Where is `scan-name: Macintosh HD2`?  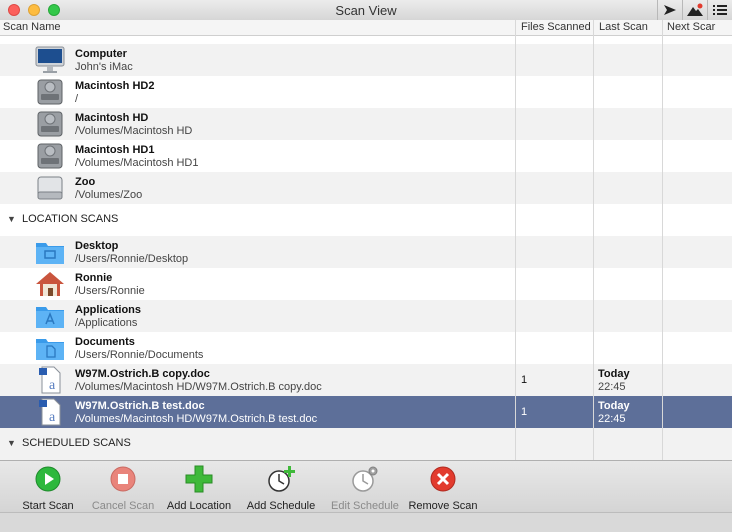
scan-name: Macintosh HD2 is located at coordinates (115, 86).